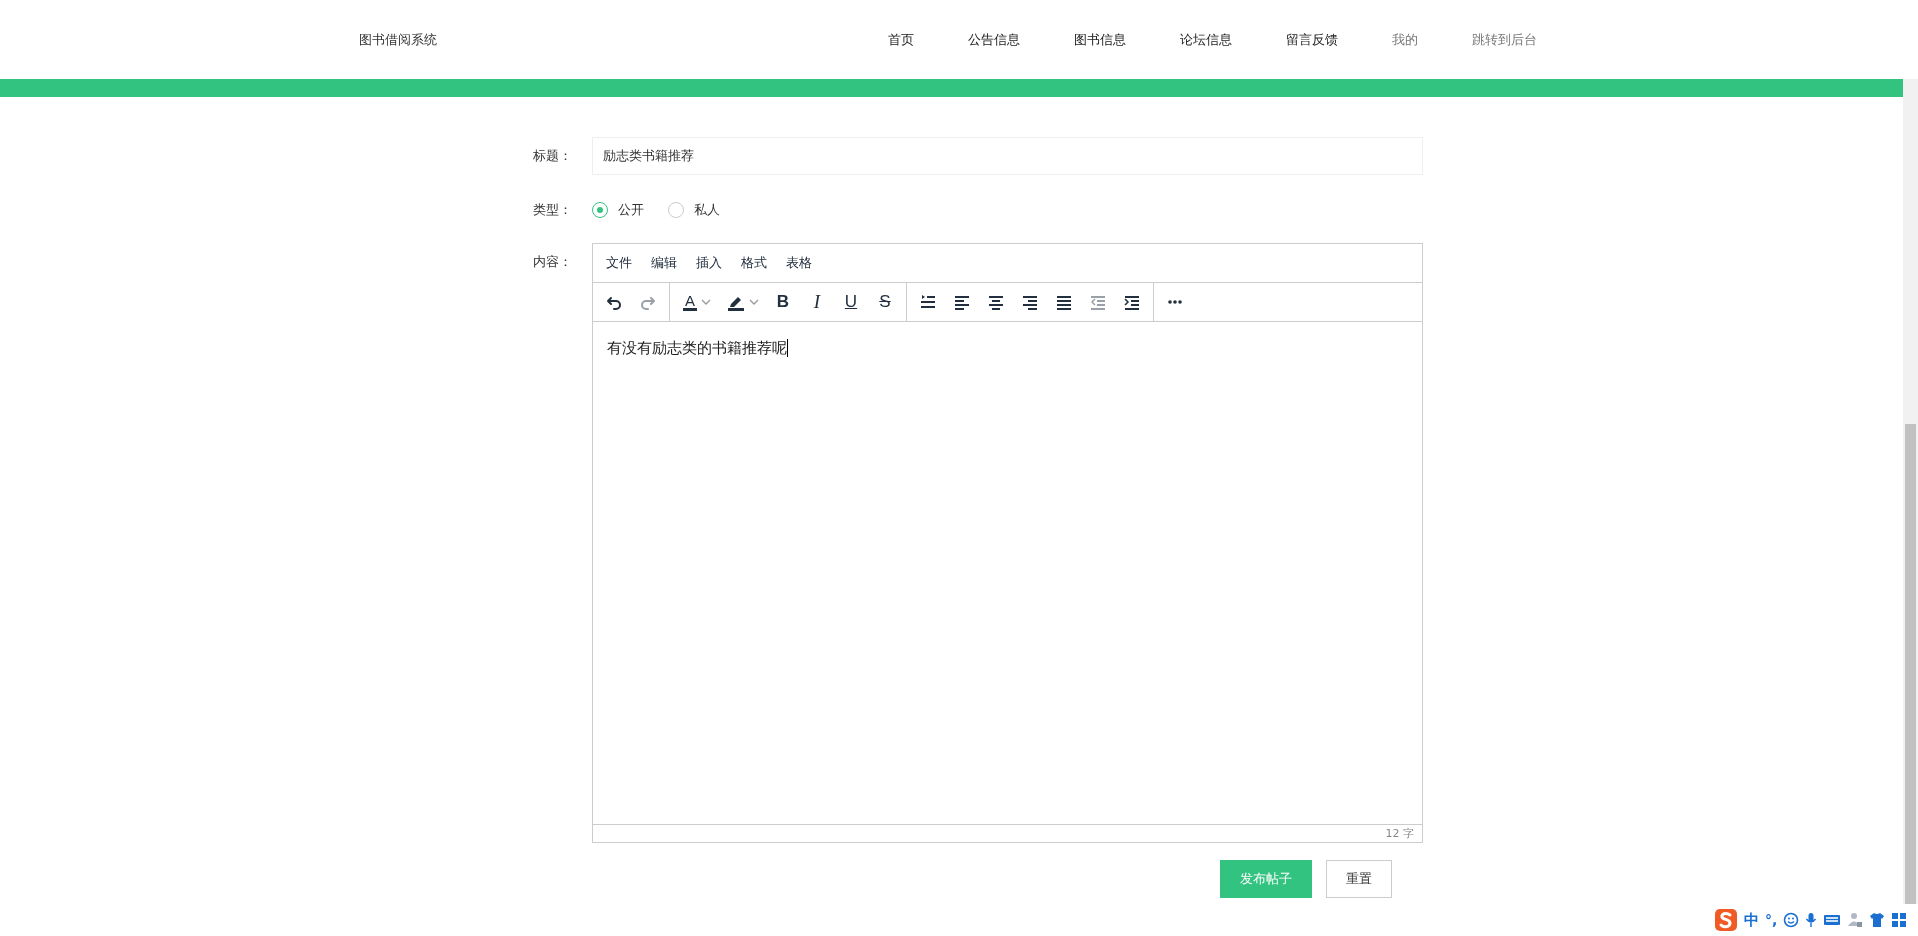 The height and width of the screenshot is (936, 1918). I want to click on ime-punct: °,, so click(1771, 920).